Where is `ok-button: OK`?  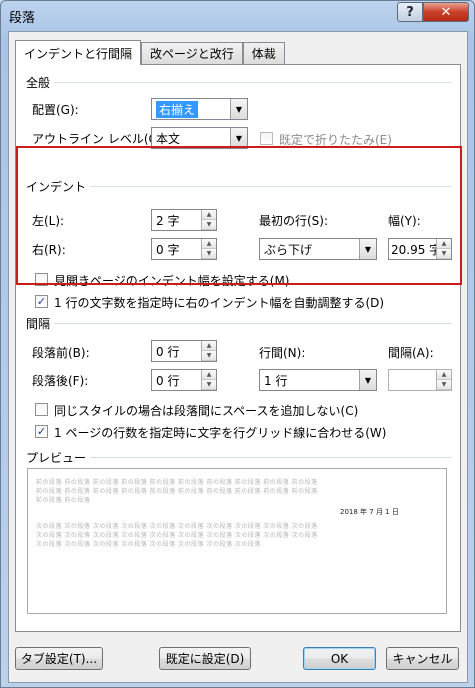
ok-button: OK is located at coordinates (339, 658).